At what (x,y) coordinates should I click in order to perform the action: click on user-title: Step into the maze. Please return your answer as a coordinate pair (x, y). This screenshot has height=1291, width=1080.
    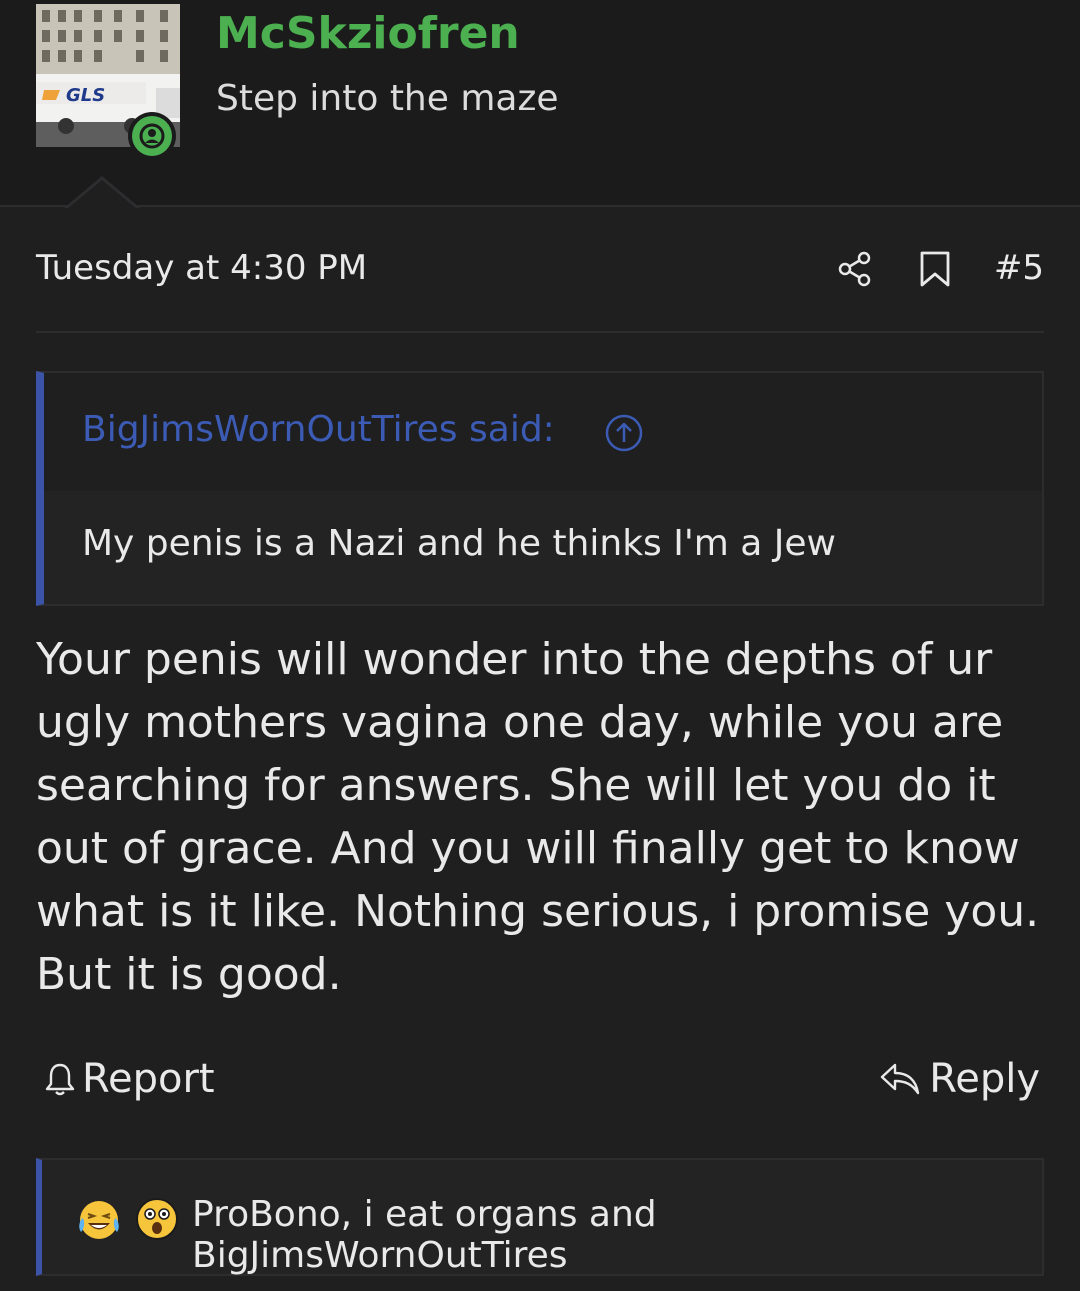
    Looking at the image, I should click on (387, 98).